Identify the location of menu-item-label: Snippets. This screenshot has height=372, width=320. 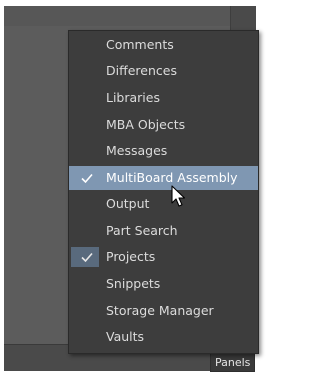
(133, 283).